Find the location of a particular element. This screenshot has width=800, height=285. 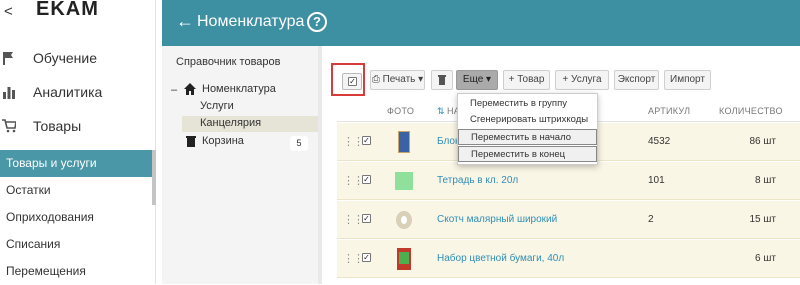

nav-item-learning: Обучение is located at coordinates (78, 59).